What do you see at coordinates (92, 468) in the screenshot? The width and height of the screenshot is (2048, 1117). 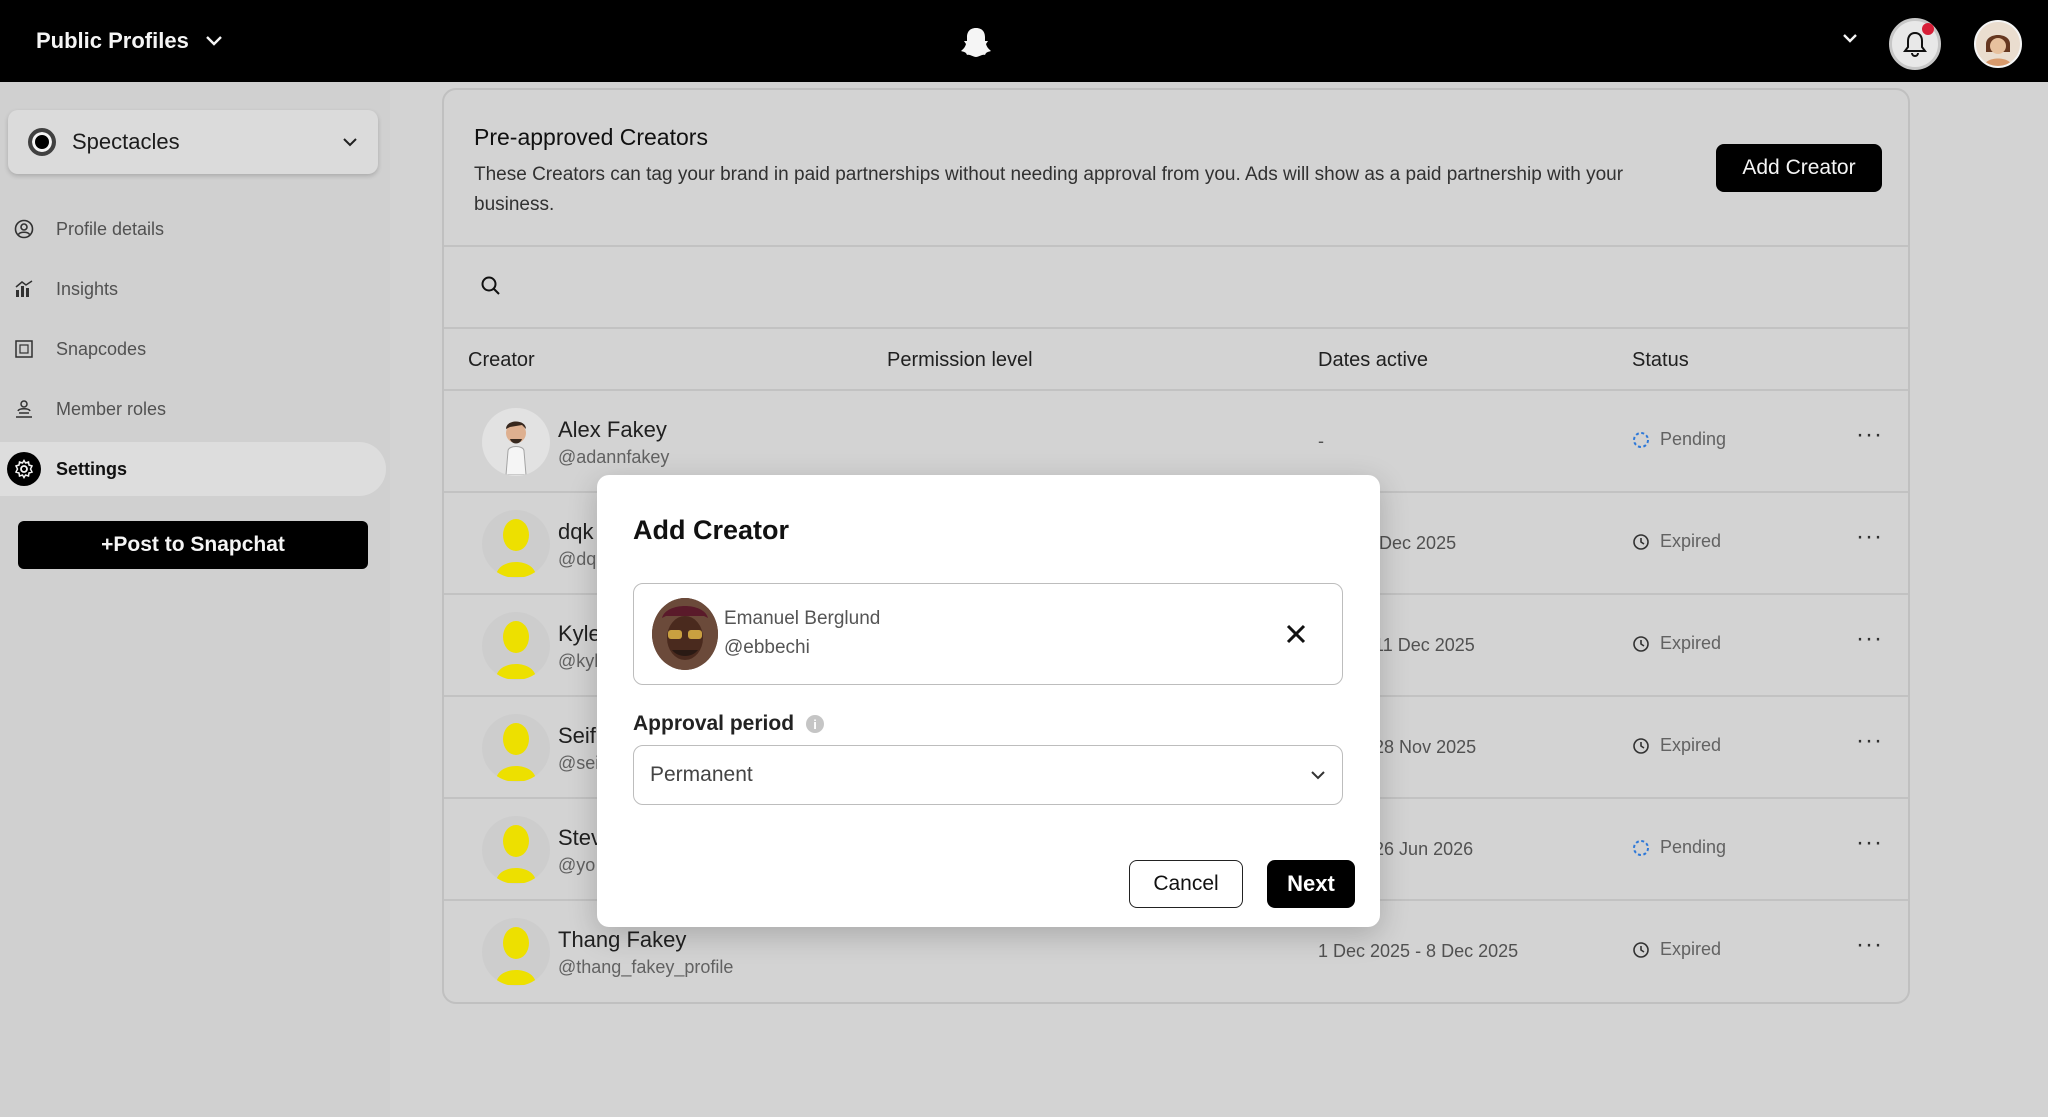 I see `sidebar-item-label: Settings` at bounding box center [92, 468].